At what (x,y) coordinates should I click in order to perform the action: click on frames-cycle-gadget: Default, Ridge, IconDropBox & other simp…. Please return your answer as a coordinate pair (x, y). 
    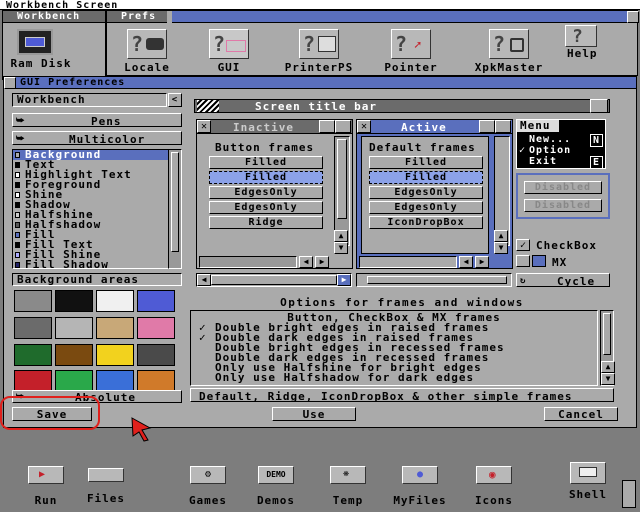
    Looking at the image, I should click on (402, 395).